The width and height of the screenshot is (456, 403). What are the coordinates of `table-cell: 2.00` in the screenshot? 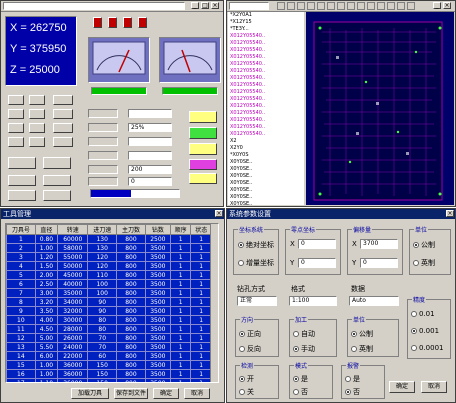 It's located at (46, 275).